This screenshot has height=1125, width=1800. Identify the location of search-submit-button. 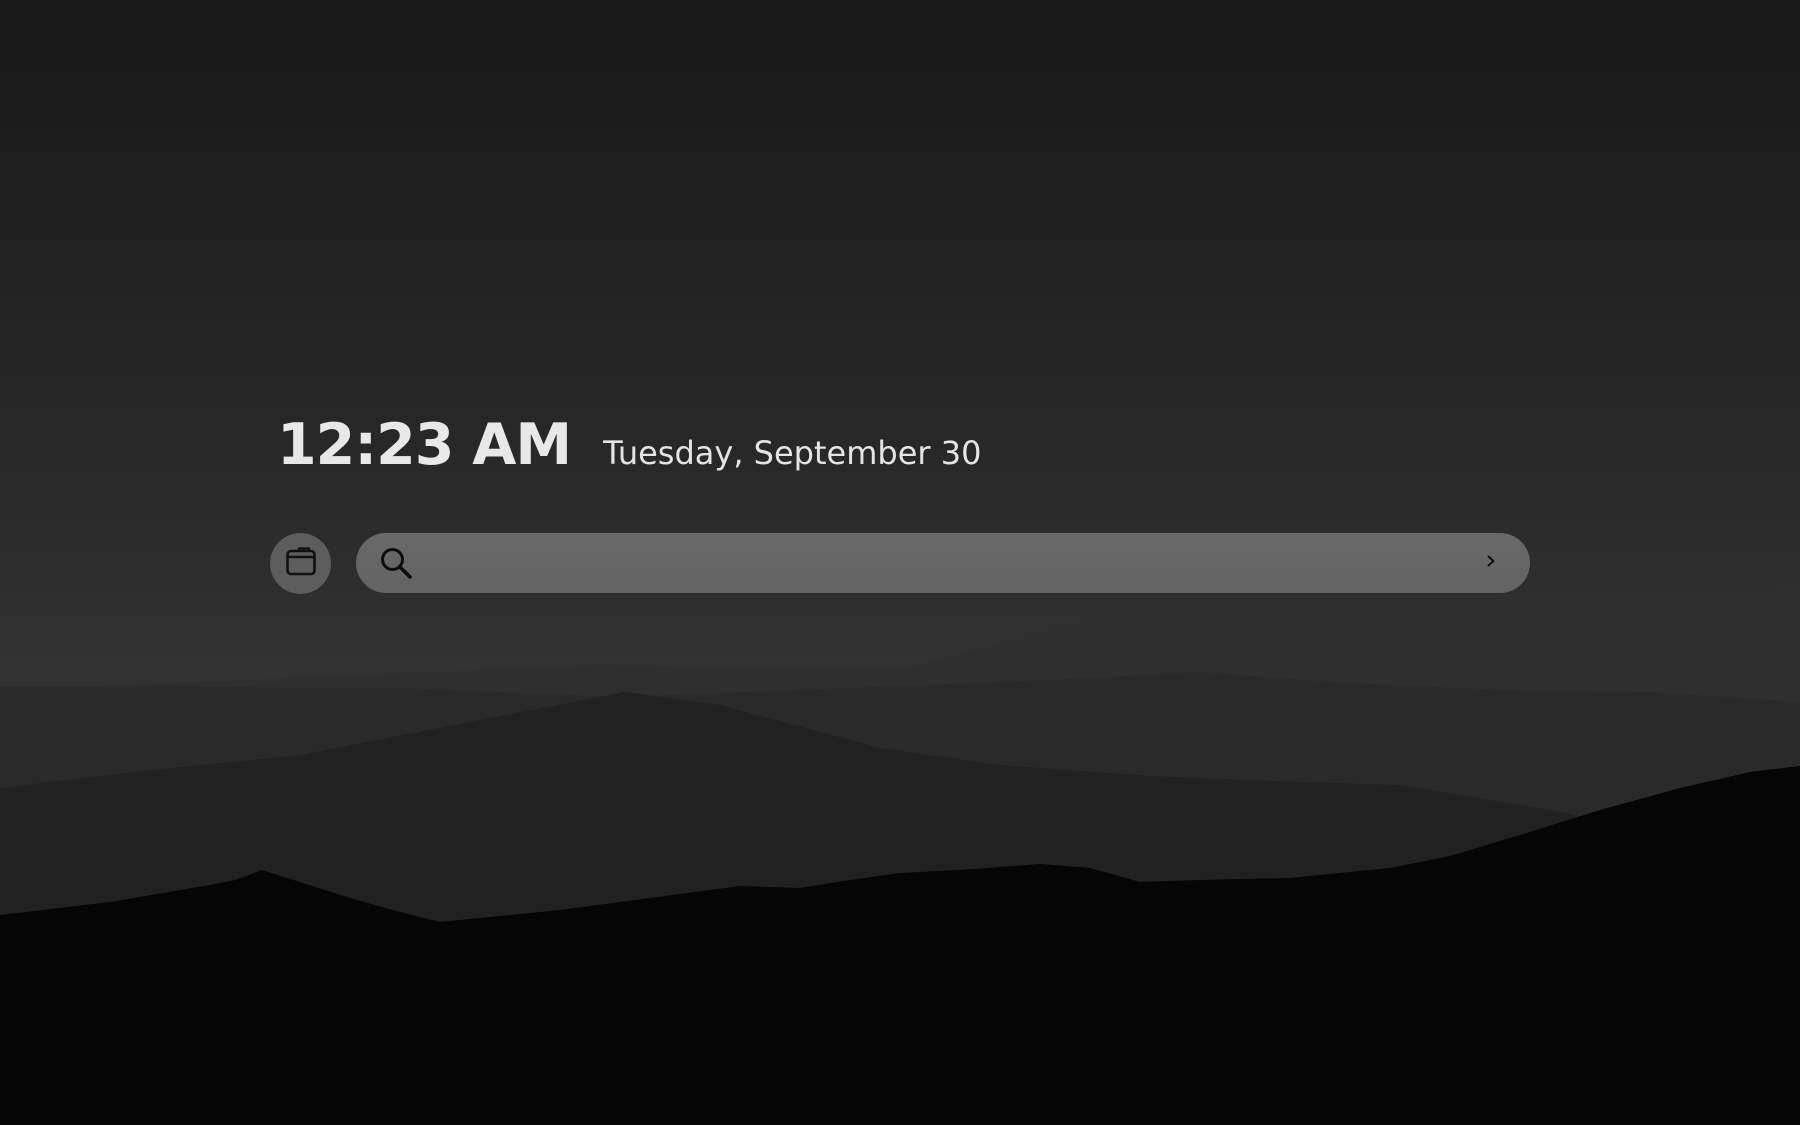
(1491, 563).